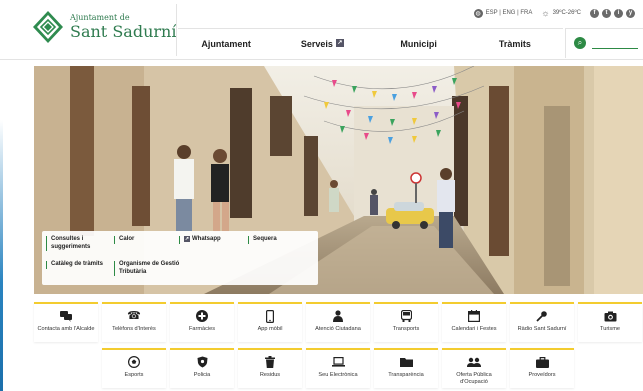  What do you see at coordinates (474, 316) in the screenshot?
I see `calendar-icon` at bounding box center [474, 316].